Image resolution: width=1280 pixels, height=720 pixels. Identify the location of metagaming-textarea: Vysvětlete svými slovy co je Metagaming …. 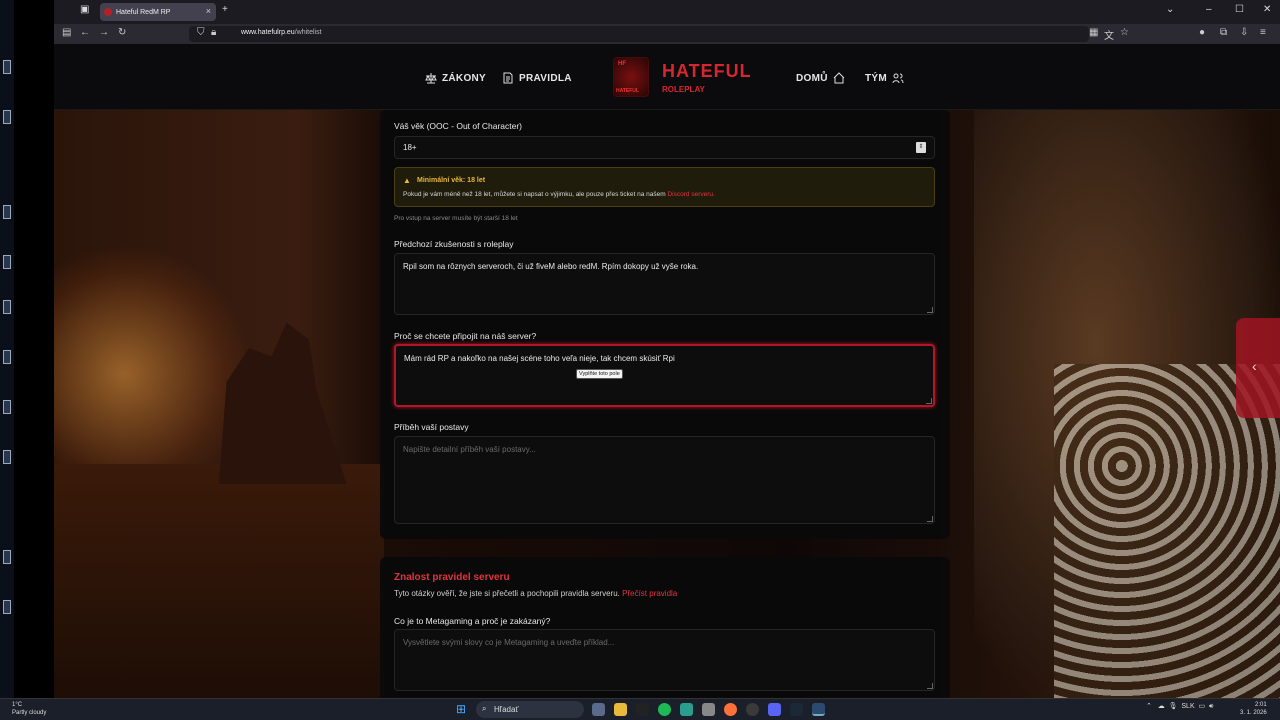
(664, 660).